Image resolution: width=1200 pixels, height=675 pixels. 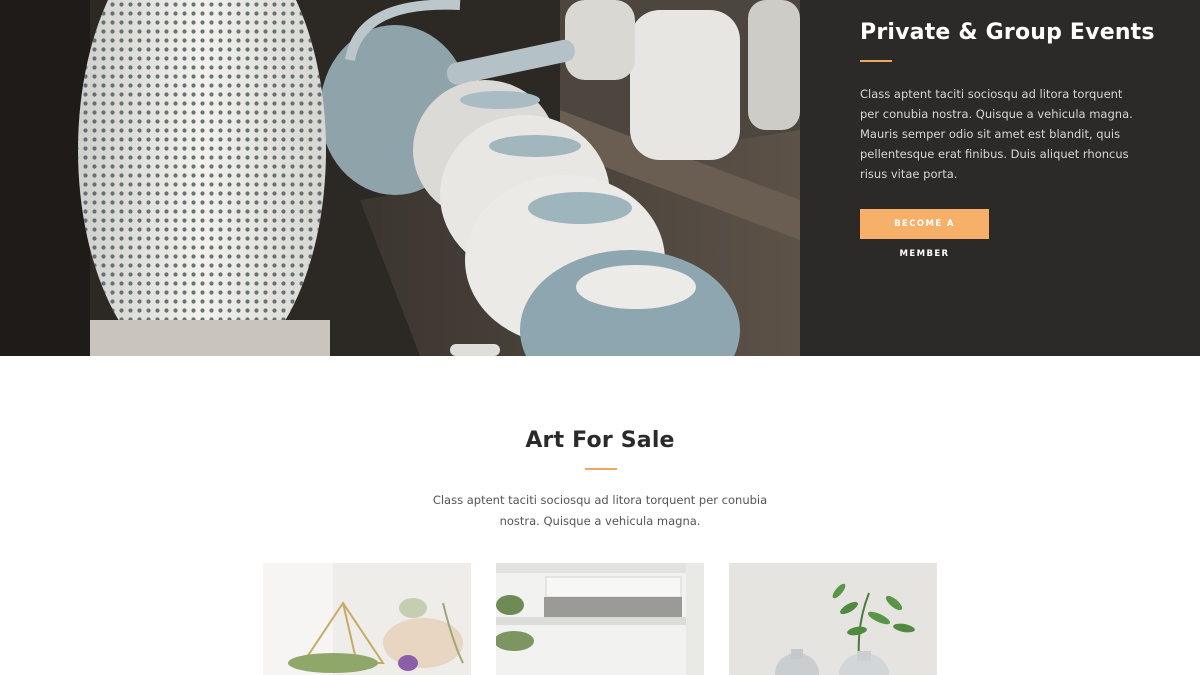 I want to click on vases-image, so click(x=833, y=619).